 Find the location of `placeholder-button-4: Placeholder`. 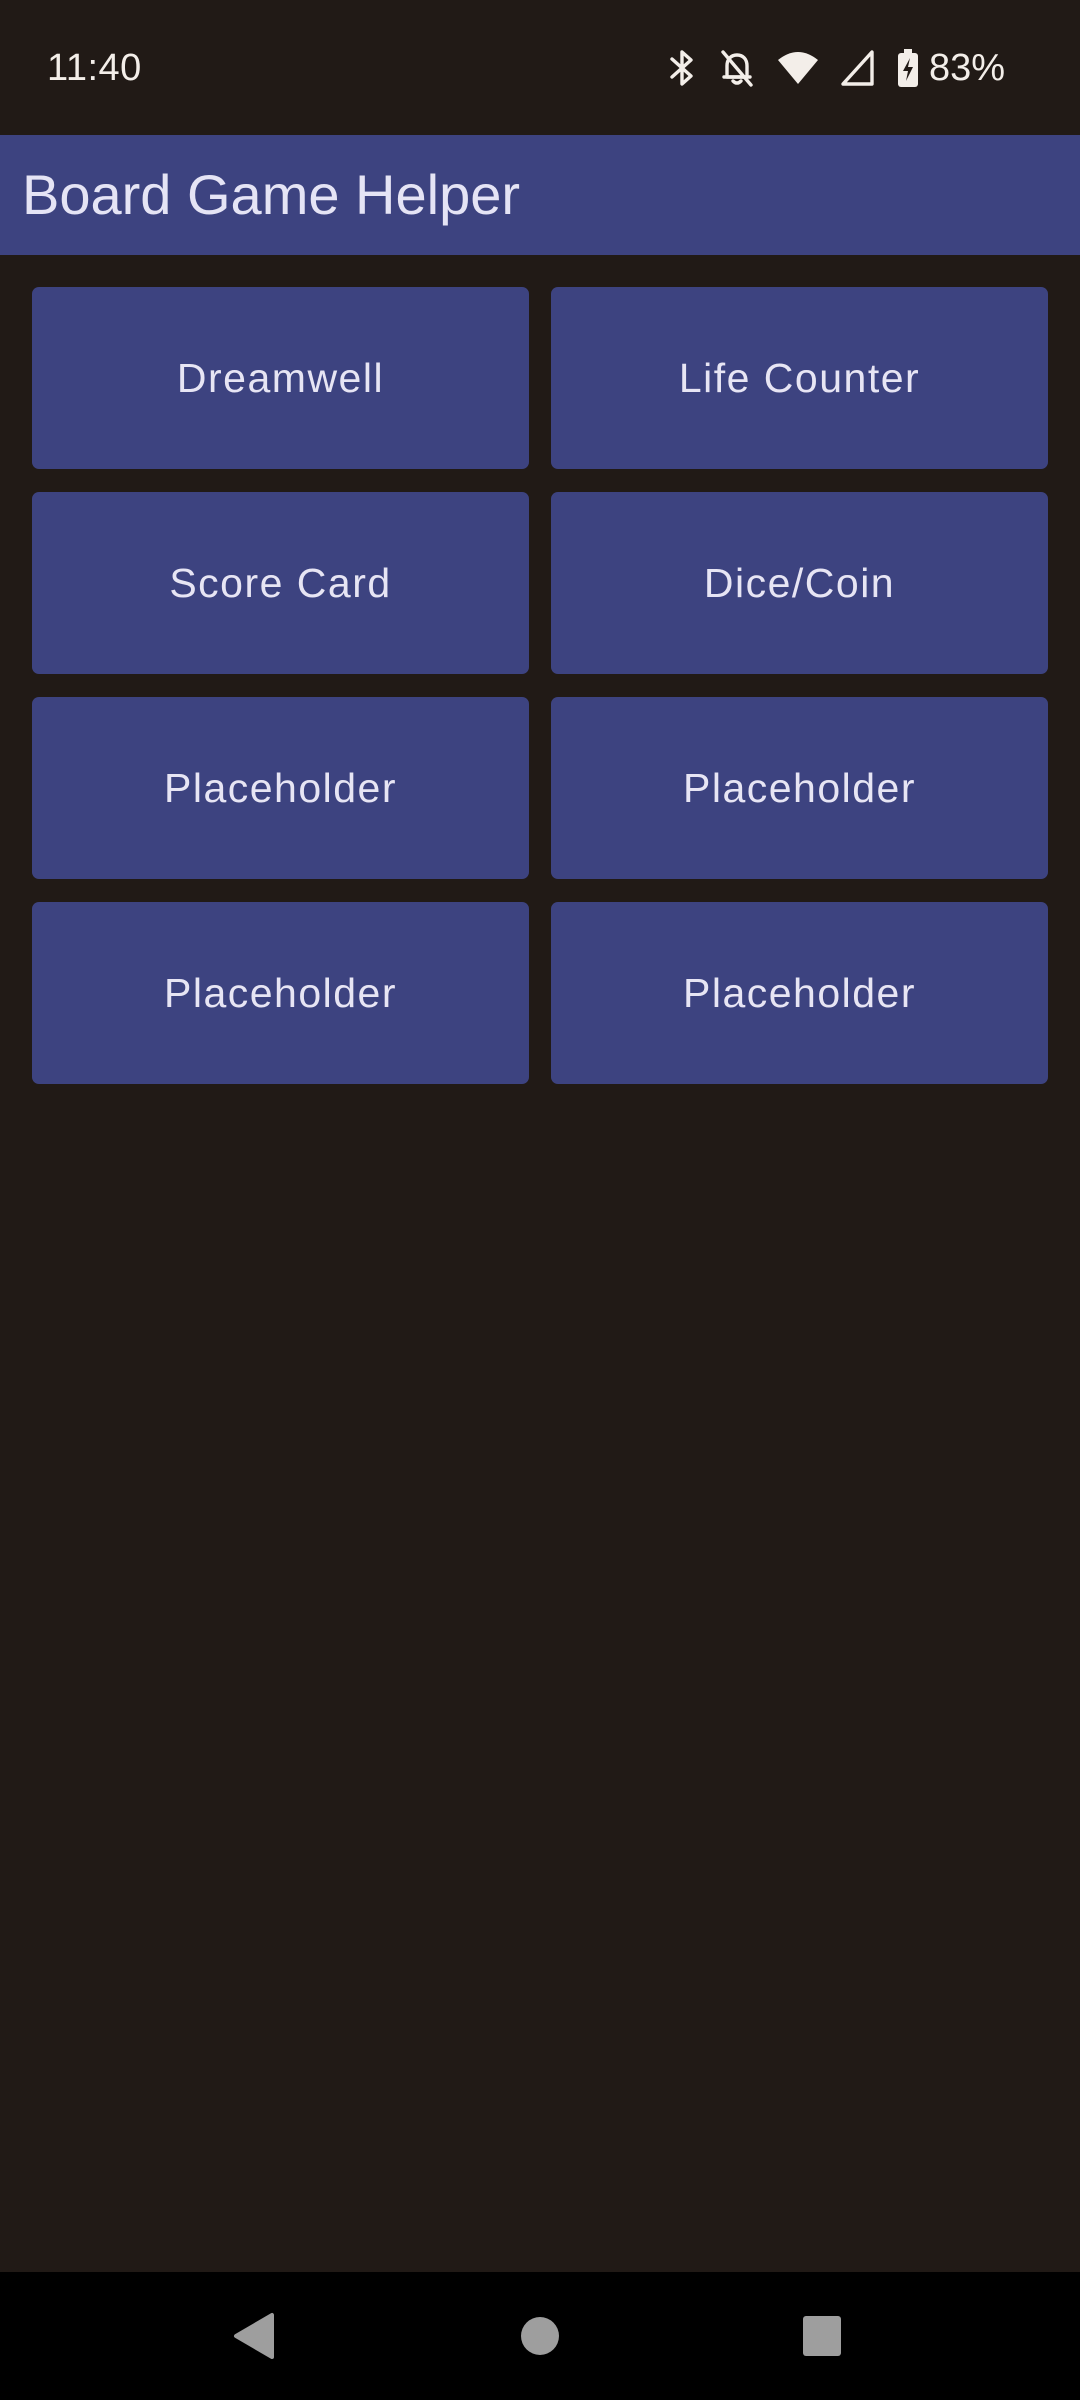

placeholder-button-4: Placeholder is located at coordinates (799, 993).